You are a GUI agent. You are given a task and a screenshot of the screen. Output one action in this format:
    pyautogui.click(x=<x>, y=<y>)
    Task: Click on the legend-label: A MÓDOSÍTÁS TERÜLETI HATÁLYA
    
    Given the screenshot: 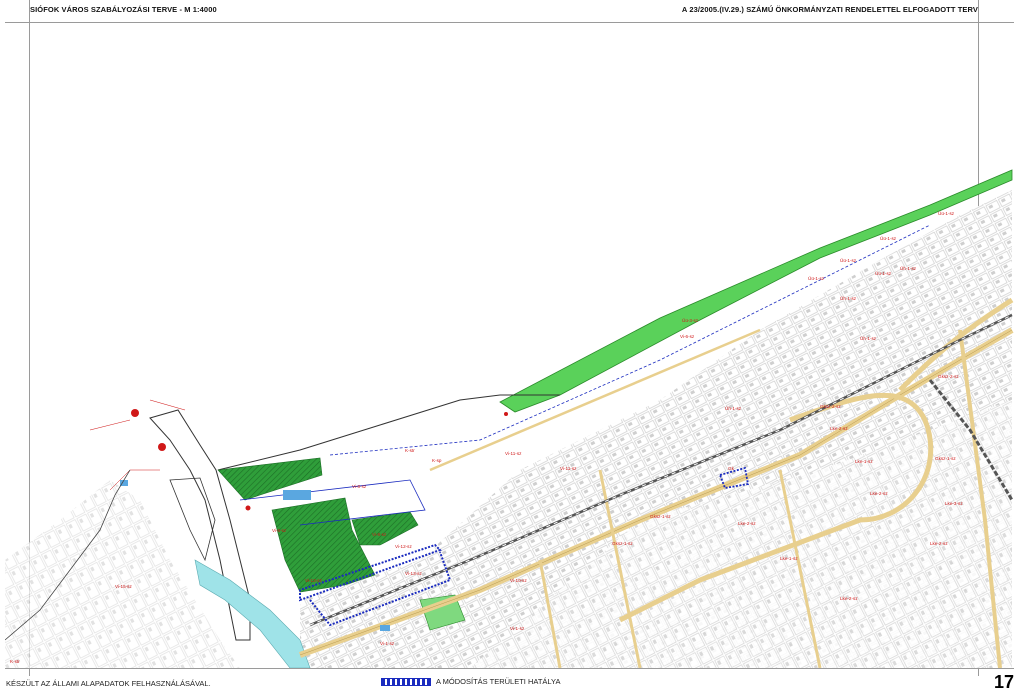 What is the action you would take?
    pyautogui.click(x=498, y=681)
    